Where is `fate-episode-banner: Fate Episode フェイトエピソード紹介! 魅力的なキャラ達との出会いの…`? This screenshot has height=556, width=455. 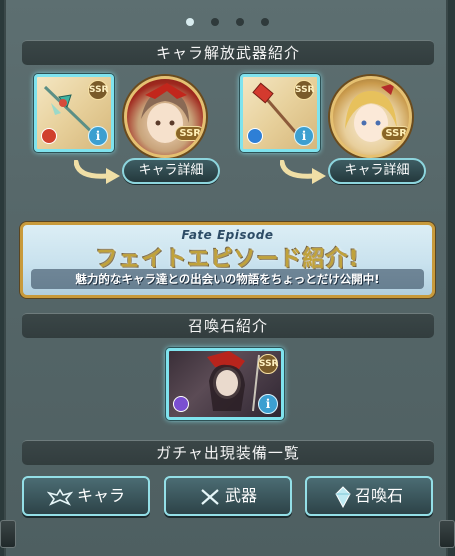 fate-episode-banner: Fate Episode フェイトエピソード紹介! 魅力的なキャラ達との出会いの… is located at coordinates (227, 260).